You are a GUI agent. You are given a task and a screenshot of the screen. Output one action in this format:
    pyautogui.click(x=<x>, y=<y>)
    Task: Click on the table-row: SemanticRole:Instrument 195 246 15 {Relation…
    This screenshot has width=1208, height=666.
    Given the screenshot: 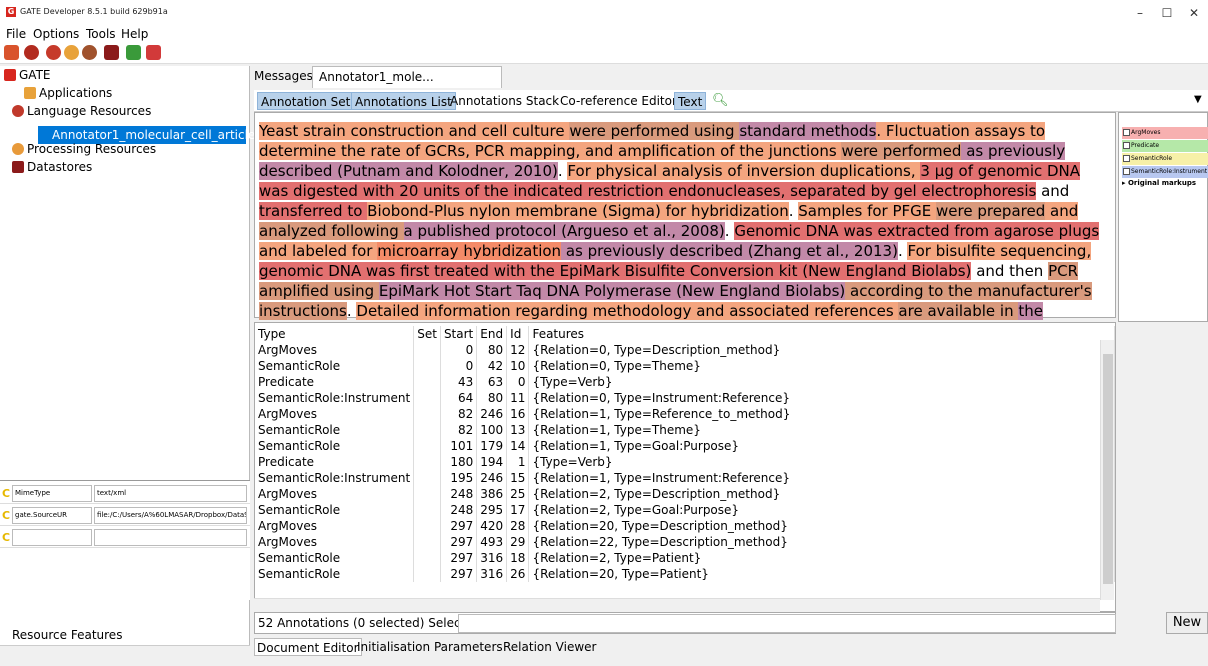 What is the action you would take?
    pyautogui.click(x=685, y=478)
    